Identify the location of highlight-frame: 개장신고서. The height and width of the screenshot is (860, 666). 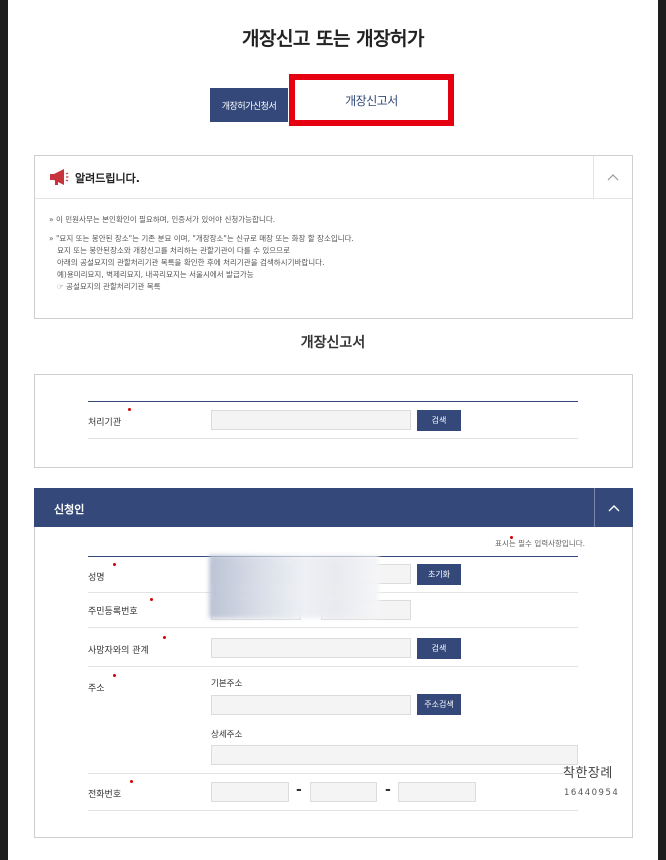
(371, 100).